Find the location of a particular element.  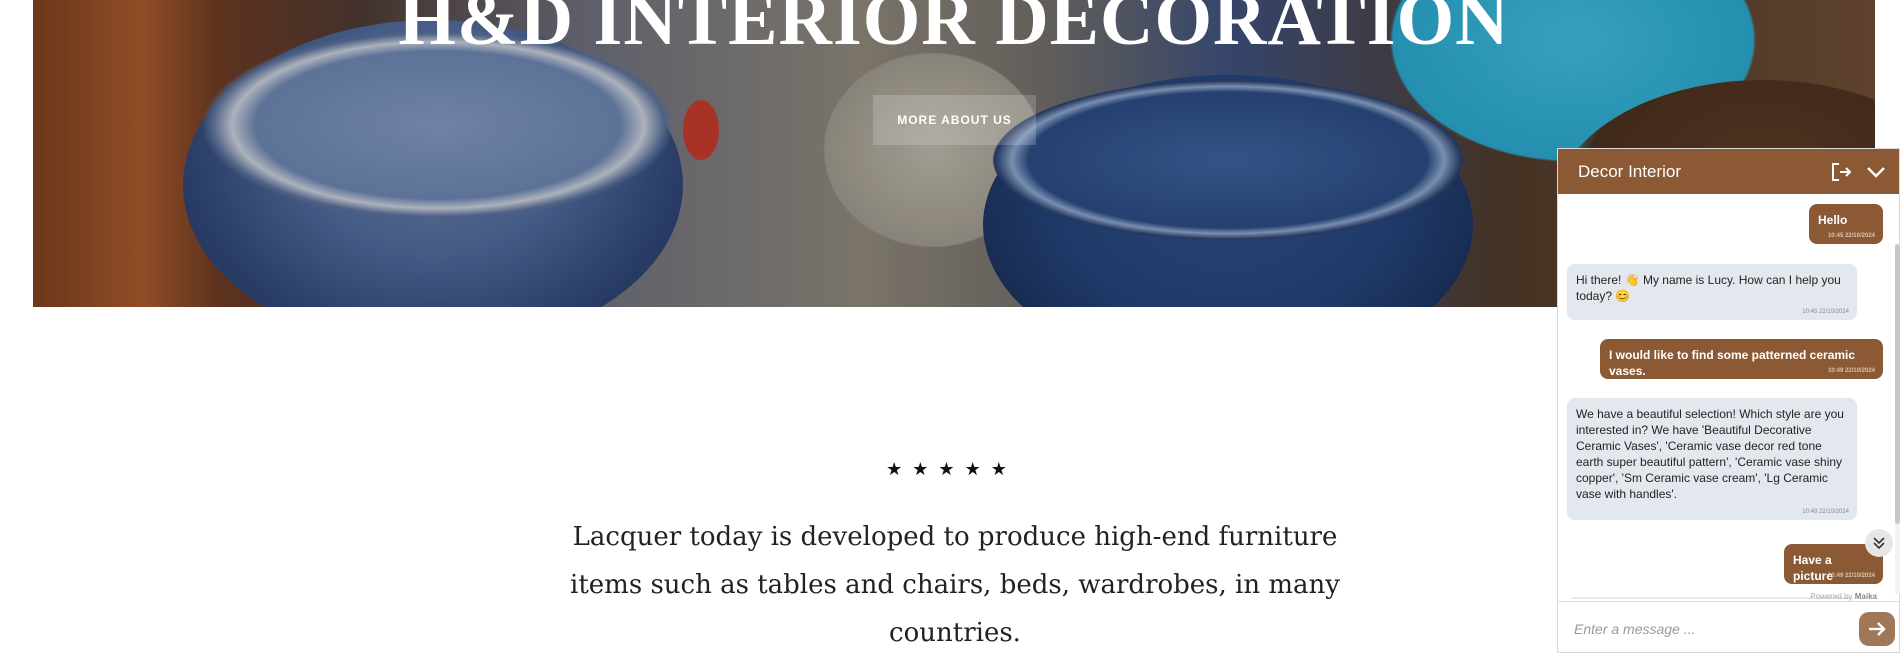

more-about-us-button: MORE ABOUT US is located at coordinates (954, 120).